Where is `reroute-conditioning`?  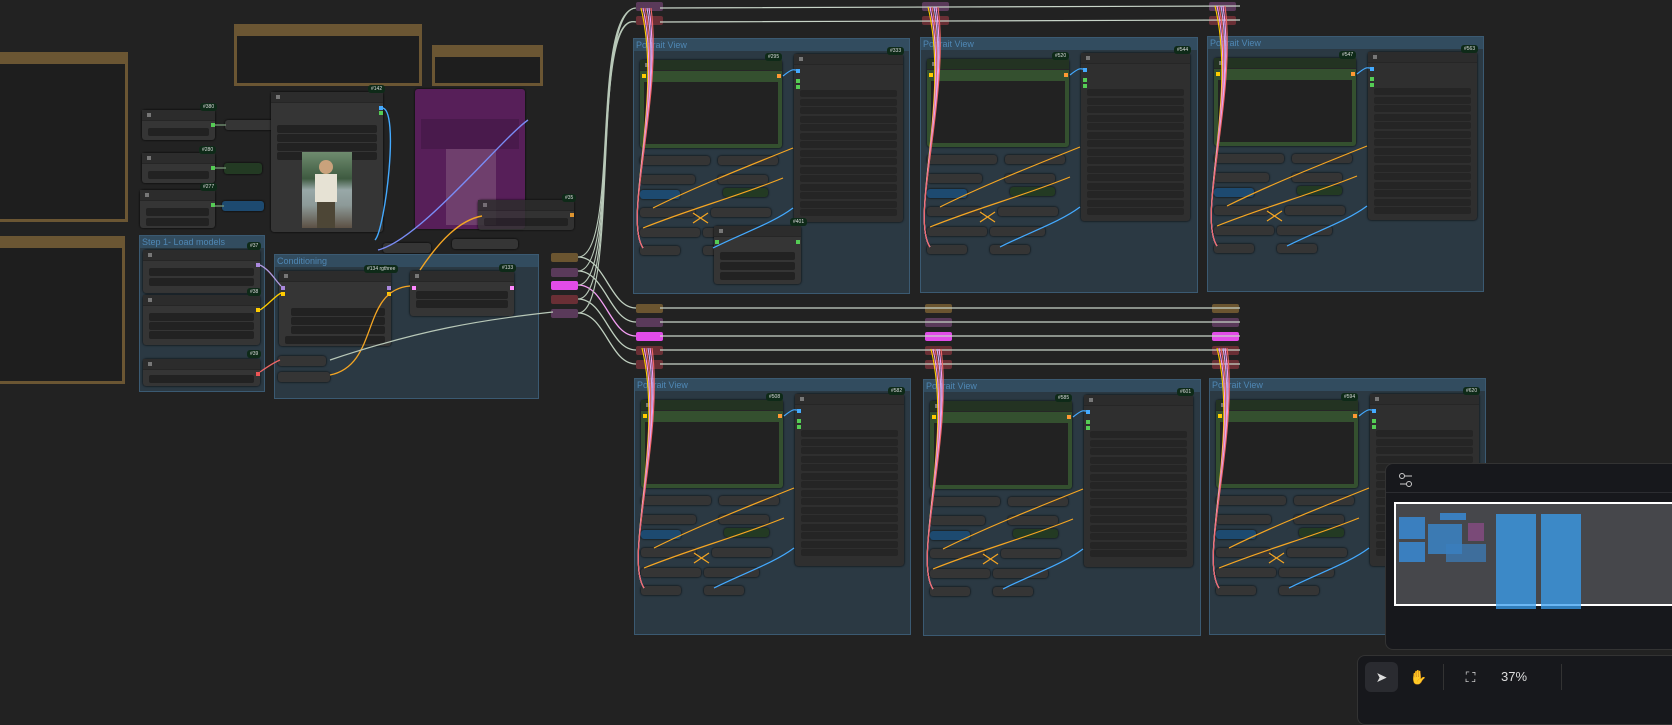 reroute-conditioning is located at coordinates (564, 285).